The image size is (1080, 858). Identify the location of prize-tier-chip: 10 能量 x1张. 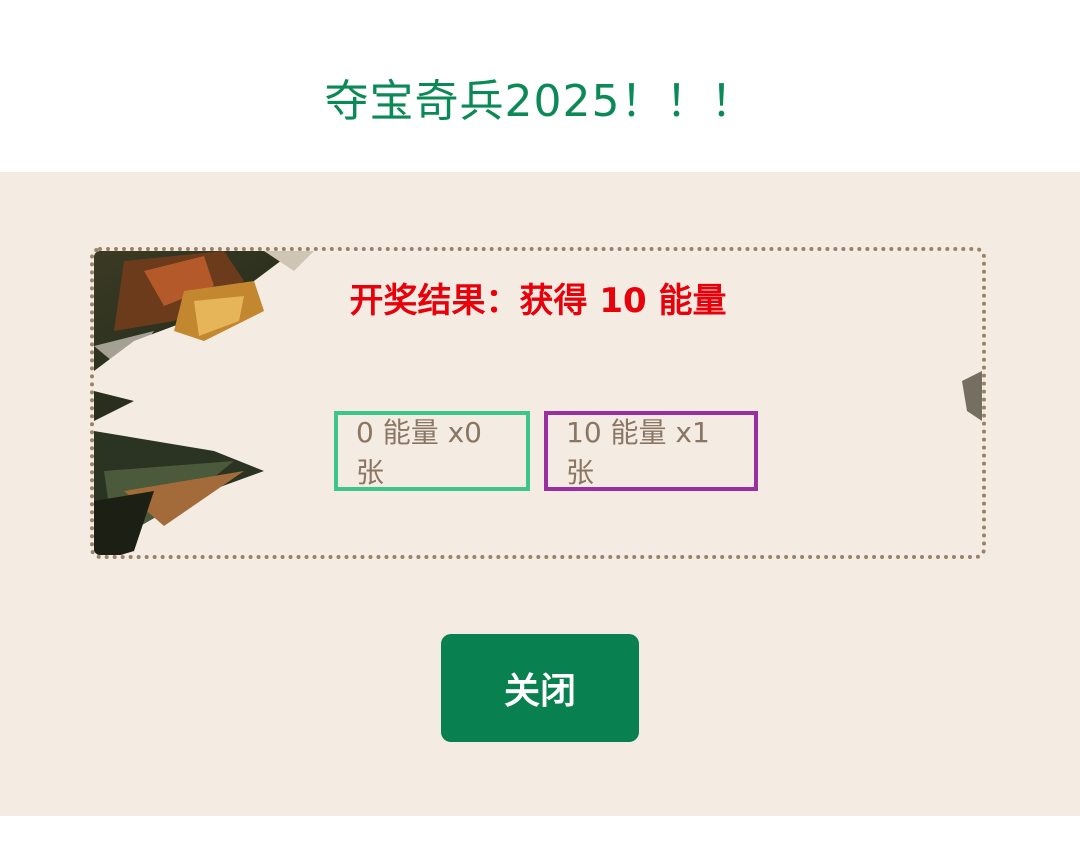
(651, 451).